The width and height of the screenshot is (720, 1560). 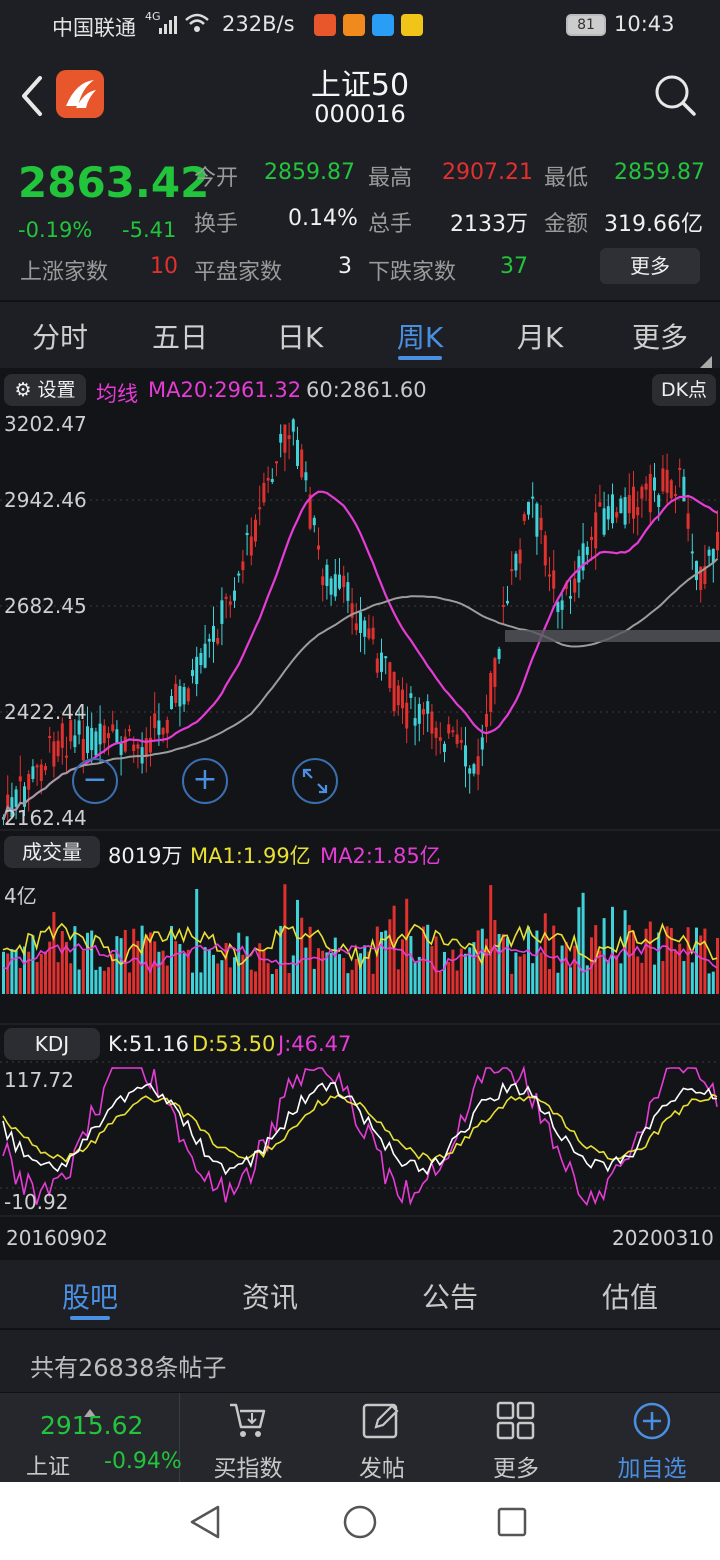 What do you see at coordinates (650, 266) in the screenshot?
I see `more-quote-button: 更多` at bounding box center [650, 266].